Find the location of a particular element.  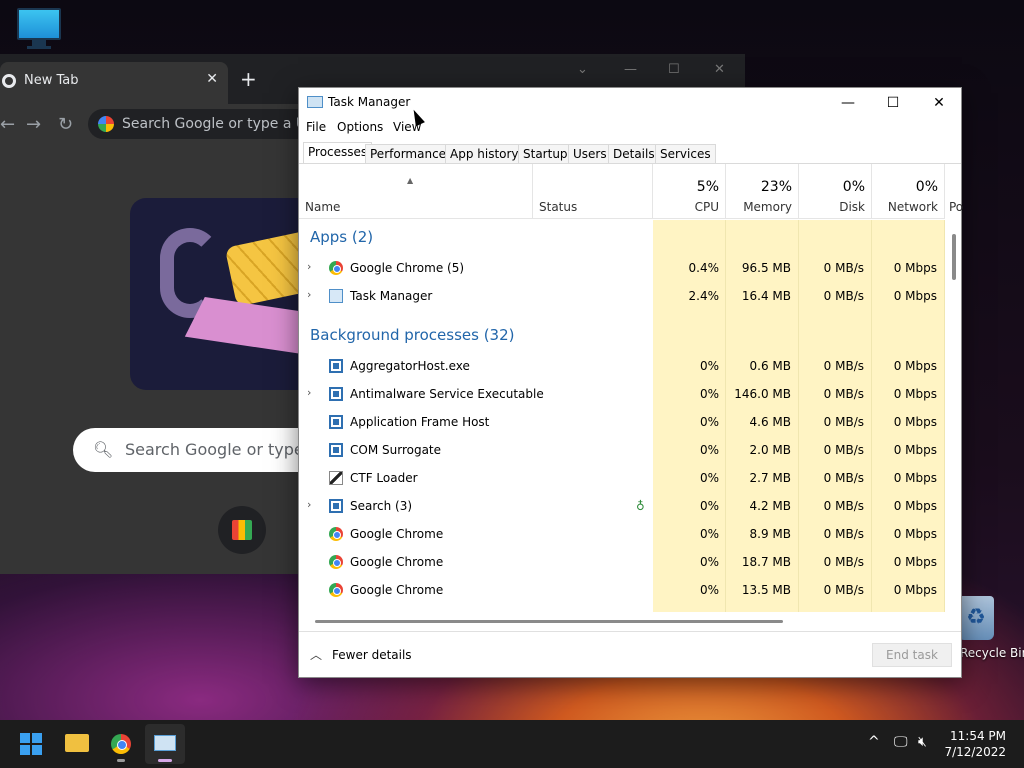

column-memory: 23% Memory is located at coordinates (762, 191).